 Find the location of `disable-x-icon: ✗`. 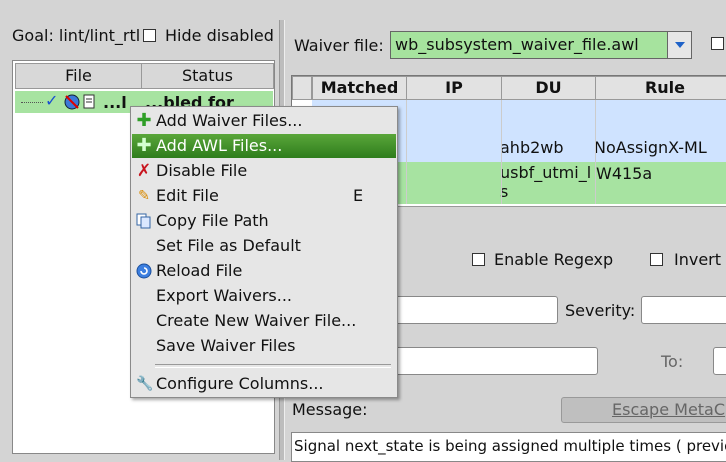

disable-x-icon: ✗ is located at coordinates (144, 171).